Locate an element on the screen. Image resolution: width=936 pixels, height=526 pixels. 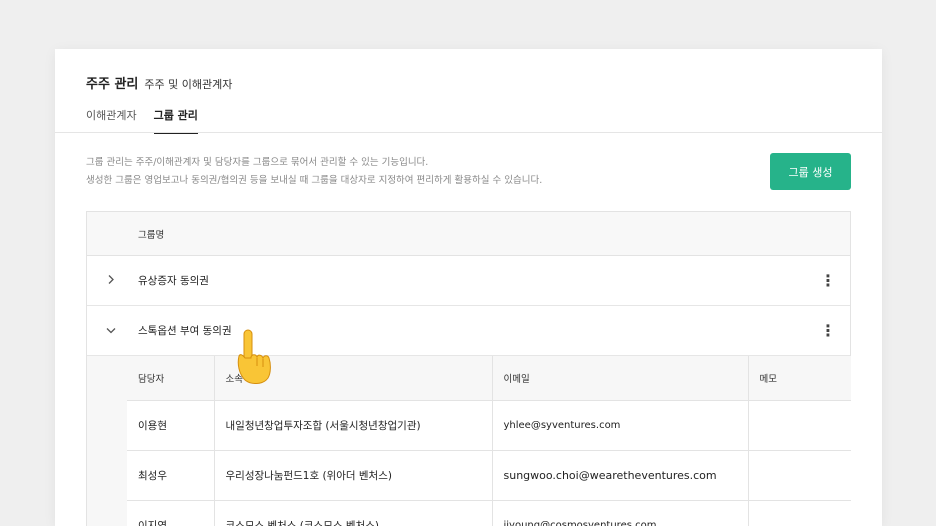
member-email: sungwoo.choi@wearetheventures.com is located at coordinates (619, 475).